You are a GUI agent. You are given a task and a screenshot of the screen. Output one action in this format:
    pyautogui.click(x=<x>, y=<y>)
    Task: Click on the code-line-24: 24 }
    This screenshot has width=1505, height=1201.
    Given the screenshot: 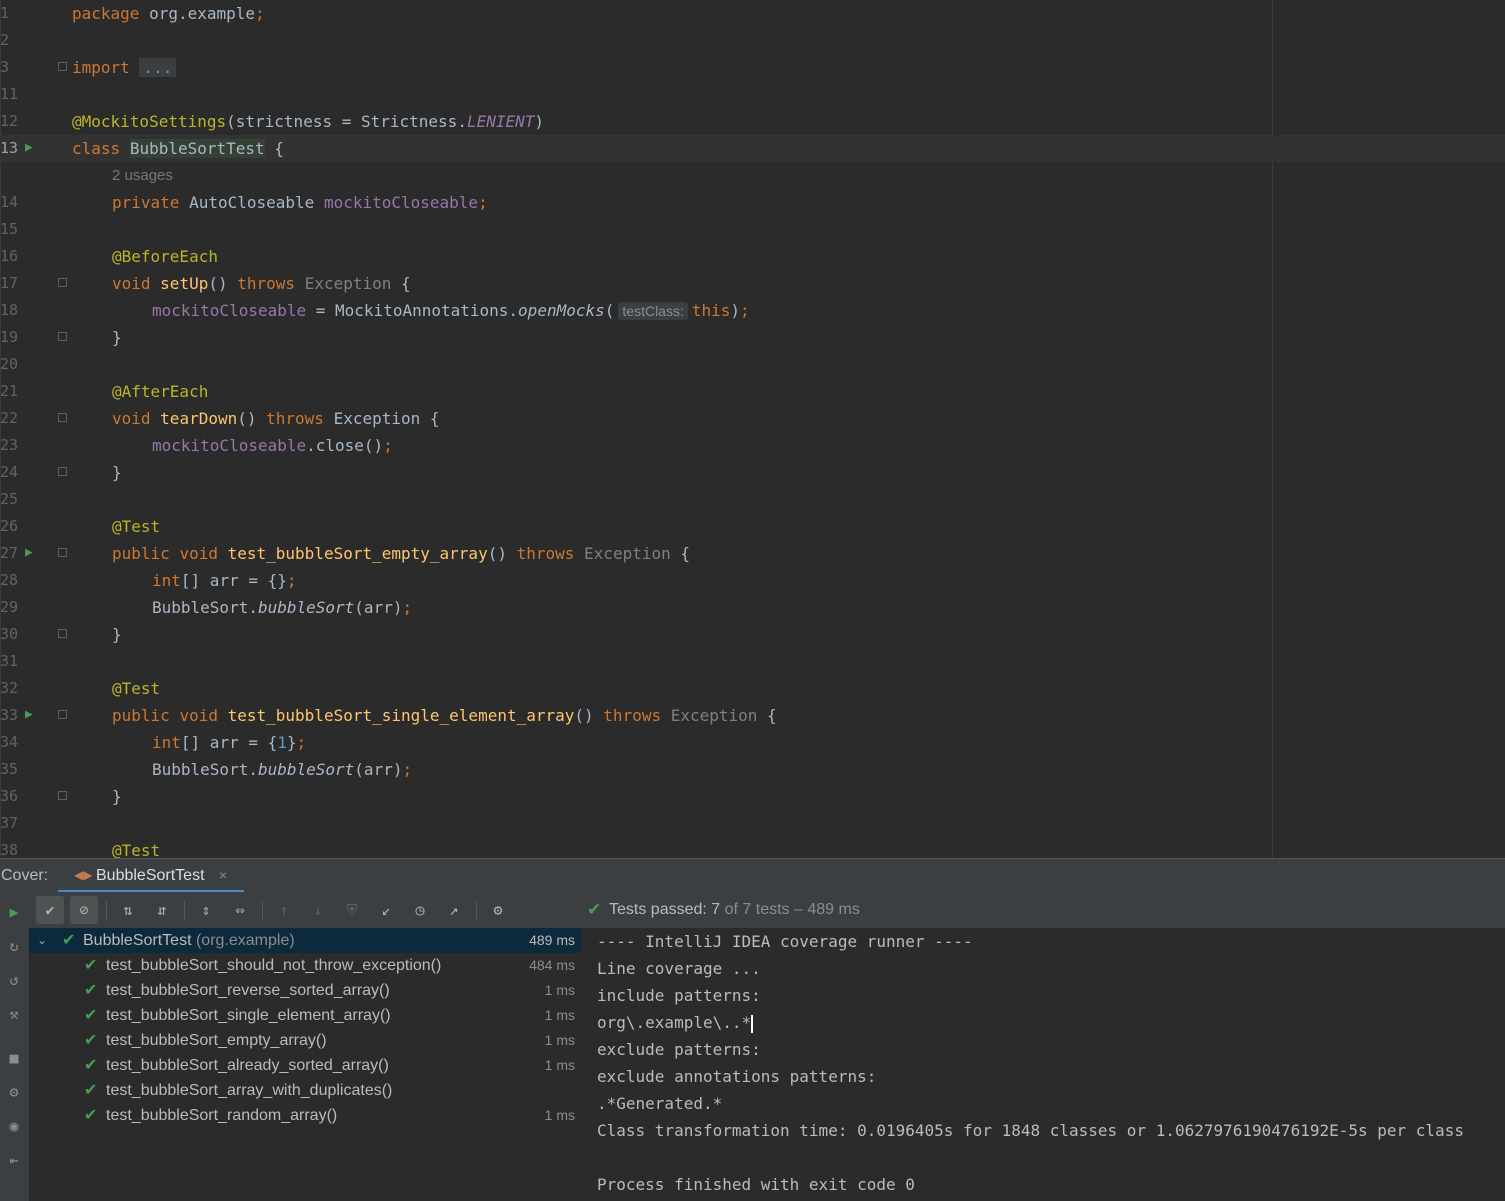 What is the action you would take?
    pyautogui.click(x=752, y=472)
    